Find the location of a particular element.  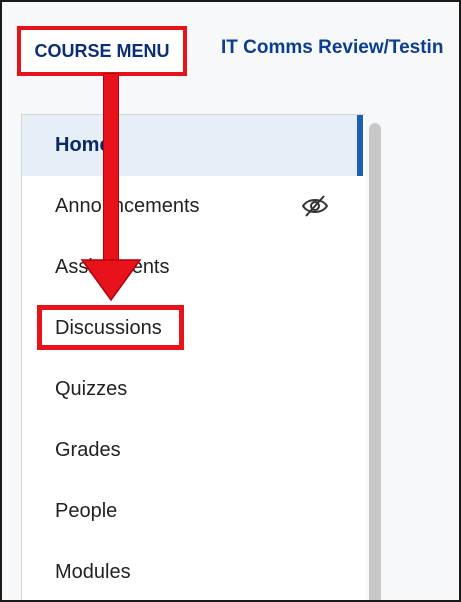

course-menu-label: COURSE MENU is located at coordinates (102, 50).